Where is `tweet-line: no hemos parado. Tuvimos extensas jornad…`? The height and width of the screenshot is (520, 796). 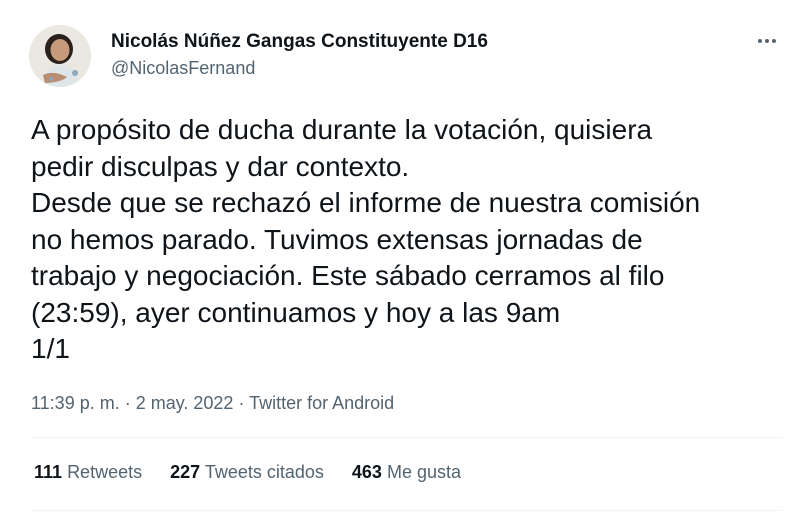 tweet-line: no hemos parado. Tuvimos extensas jornad… is located at coordinates (337, 239).